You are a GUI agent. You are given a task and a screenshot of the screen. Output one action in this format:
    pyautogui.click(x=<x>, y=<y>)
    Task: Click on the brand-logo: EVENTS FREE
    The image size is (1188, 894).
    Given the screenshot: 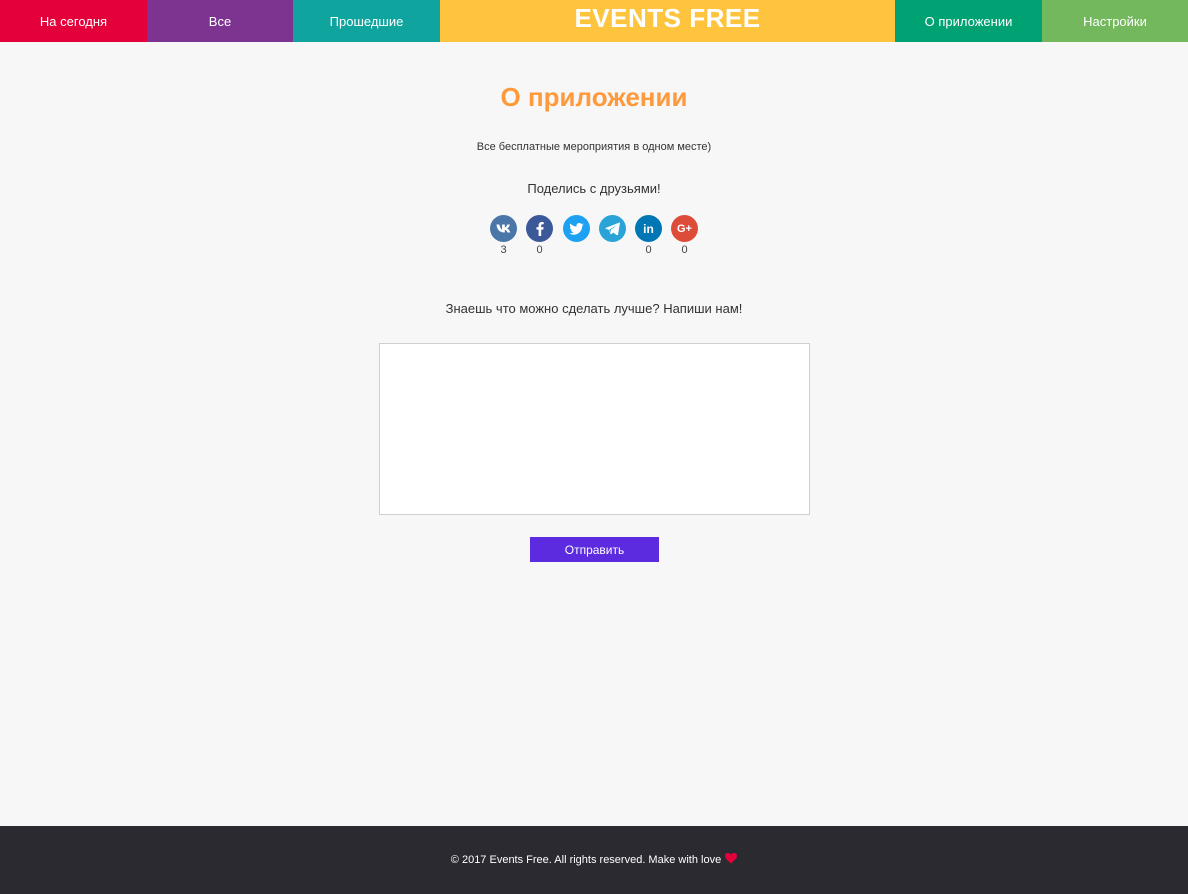 What is the action you would take?
    pyautogui.click(x=667, y=21)
    